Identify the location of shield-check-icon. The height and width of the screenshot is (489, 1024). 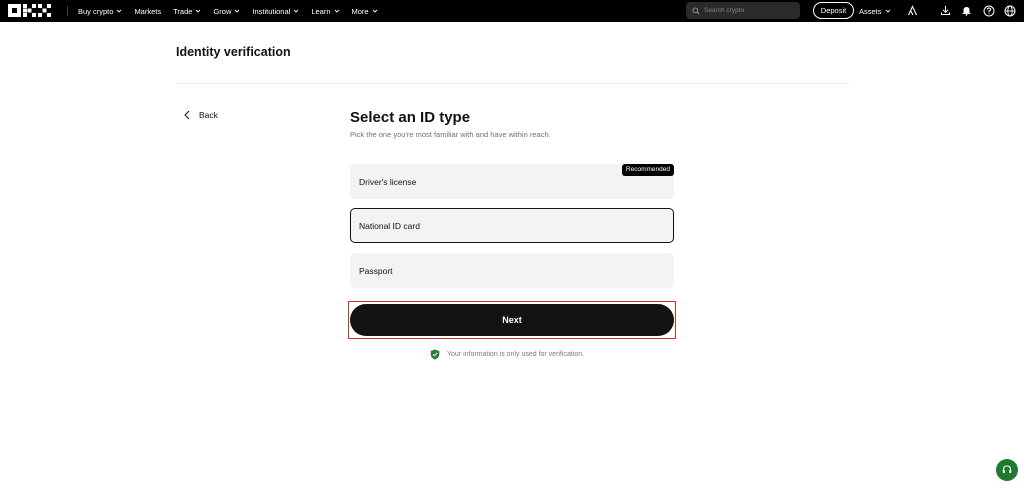
(435, 354).